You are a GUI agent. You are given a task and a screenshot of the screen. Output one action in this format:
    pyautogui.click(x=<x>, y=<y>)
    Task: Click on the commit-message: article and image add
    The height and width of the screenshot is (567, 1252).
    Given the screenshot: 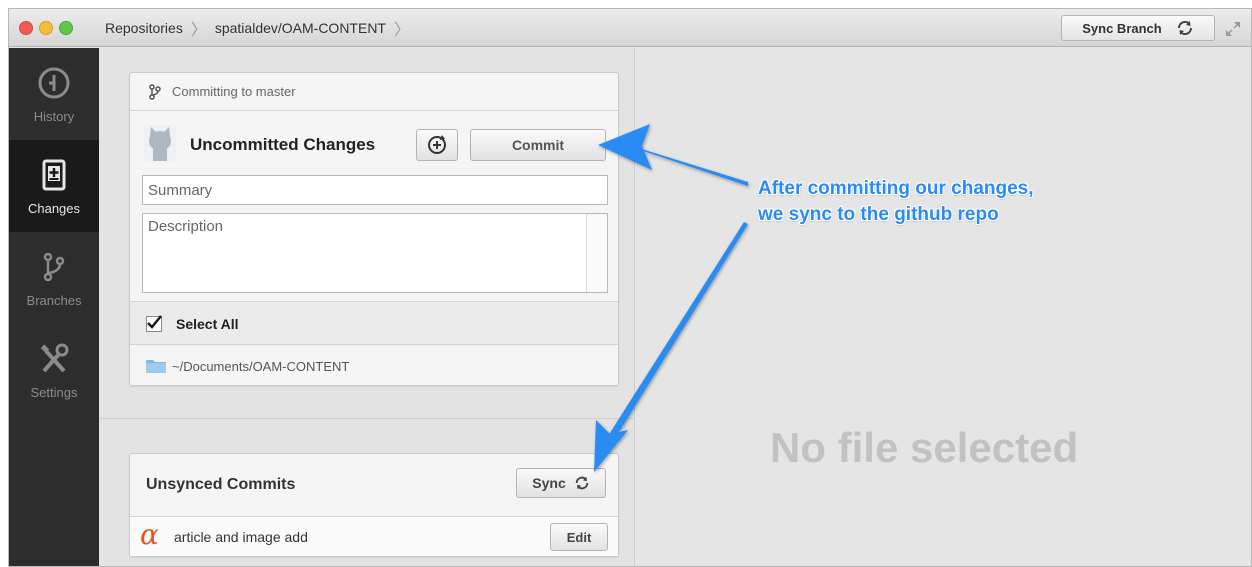 What is the action you would take?
    pyautogui.click(x=241, y=537)
    